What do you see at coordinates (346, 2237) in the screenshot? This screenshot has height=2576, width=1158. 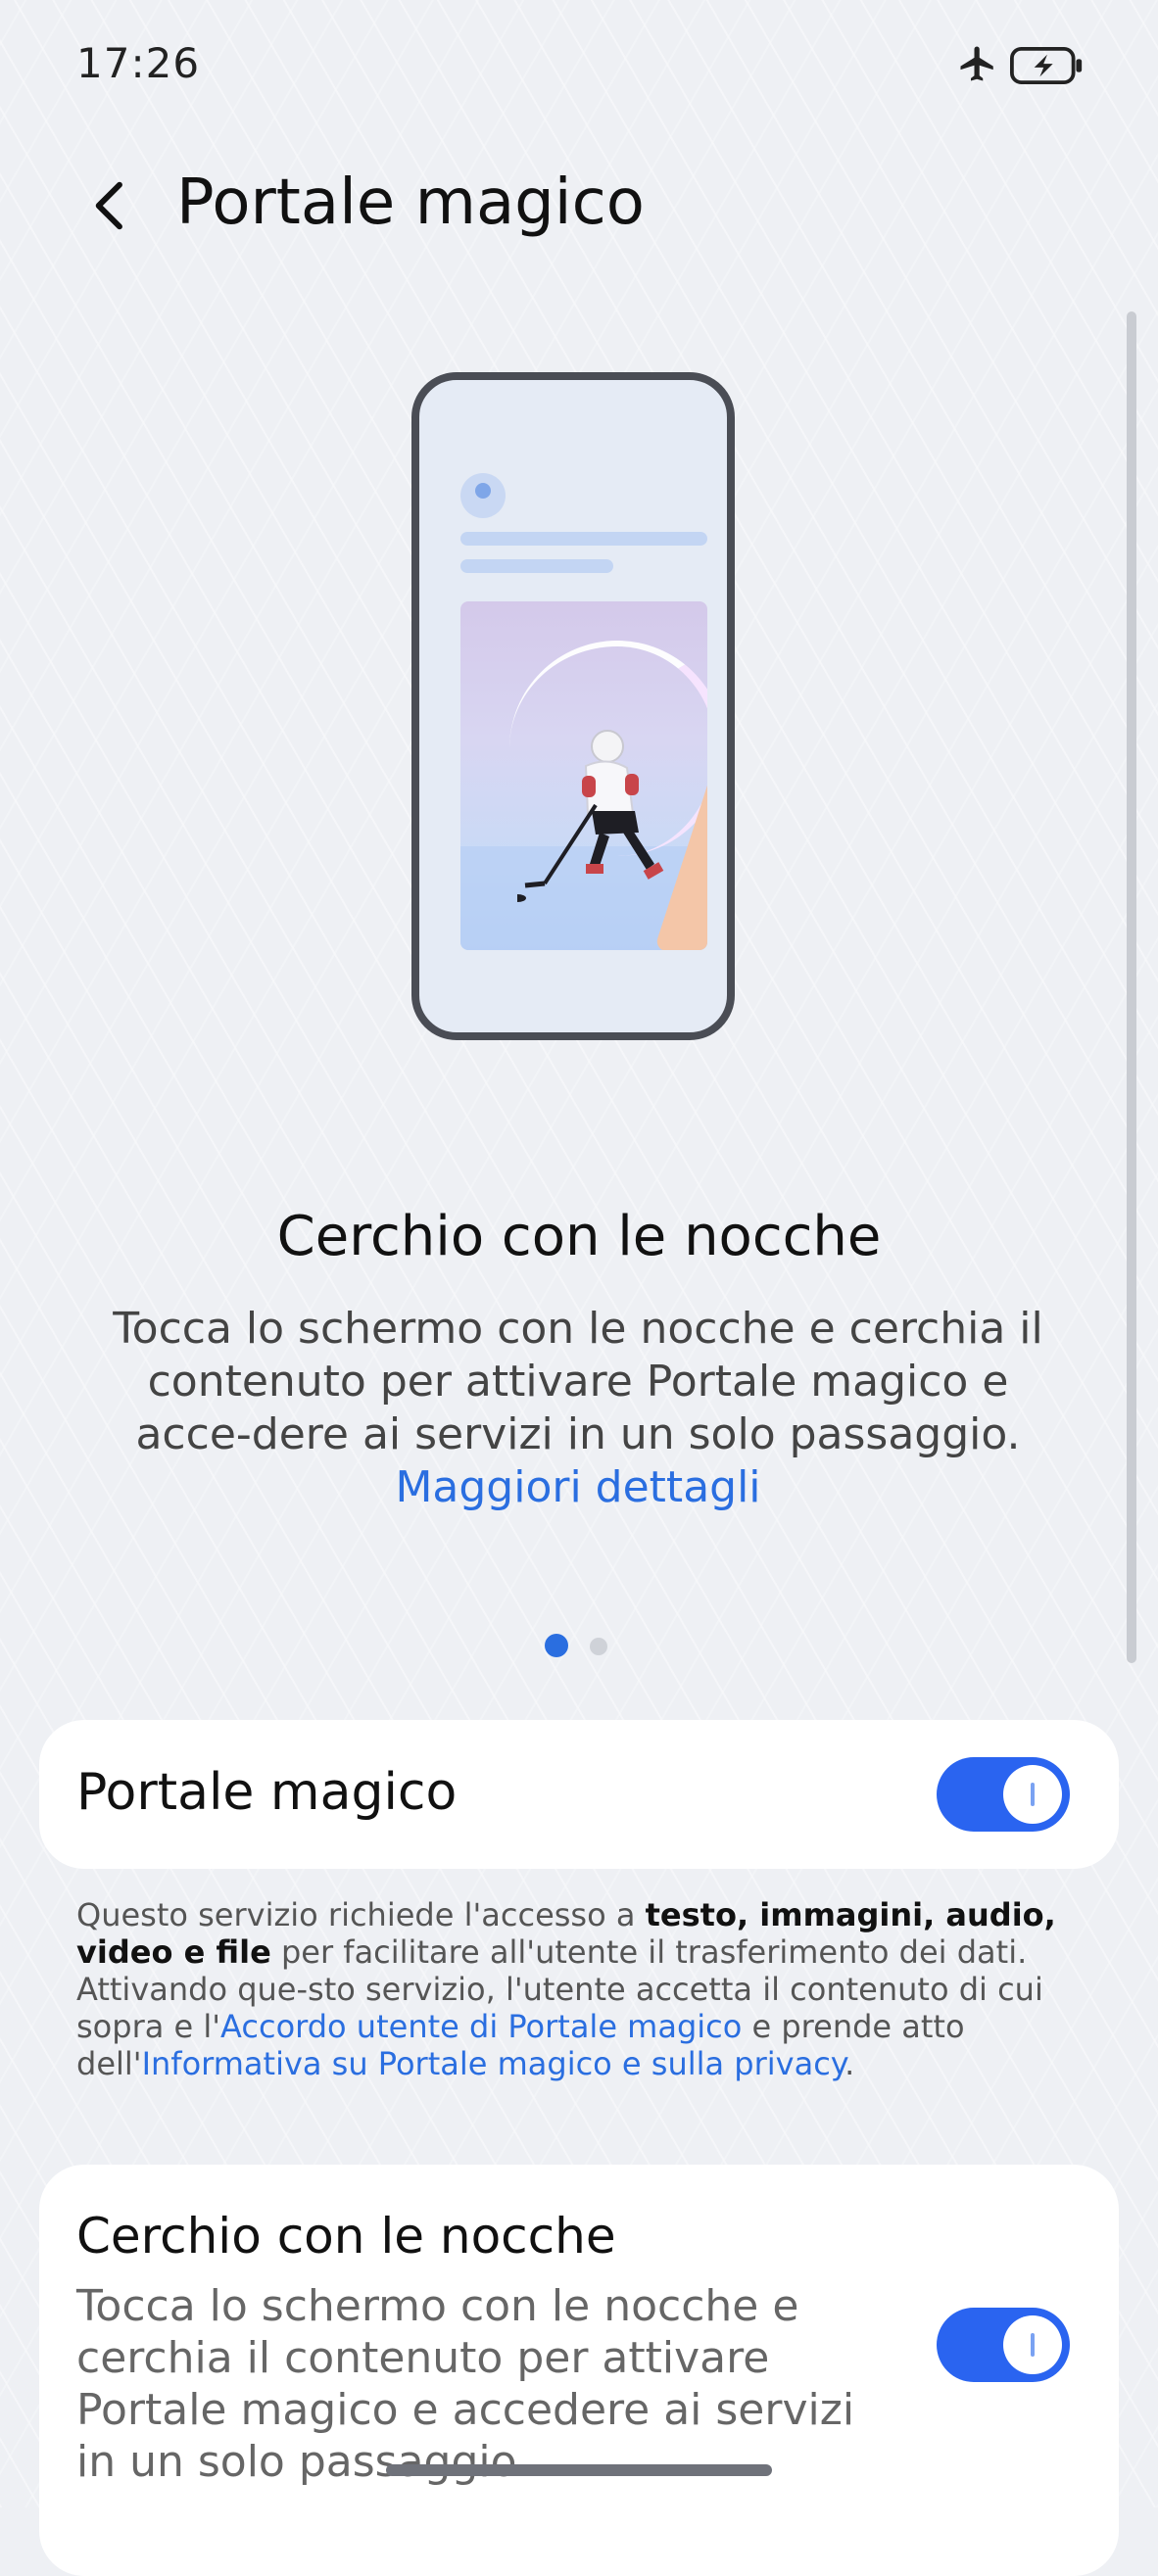 I see `knuckle-circle-title: Cerchio con le nocche` at bounding box center [346, 2237].